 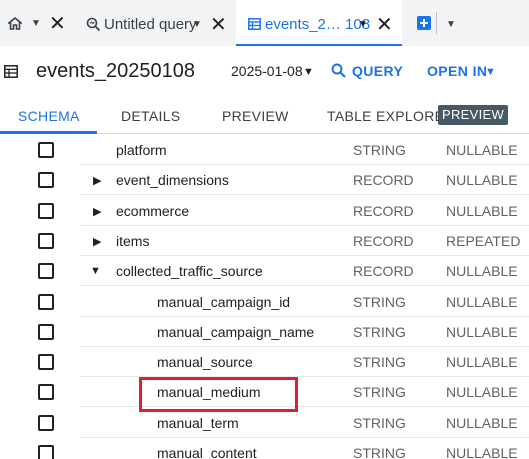 I want to click on active-tab-indicator, so click(x=48, y=132).